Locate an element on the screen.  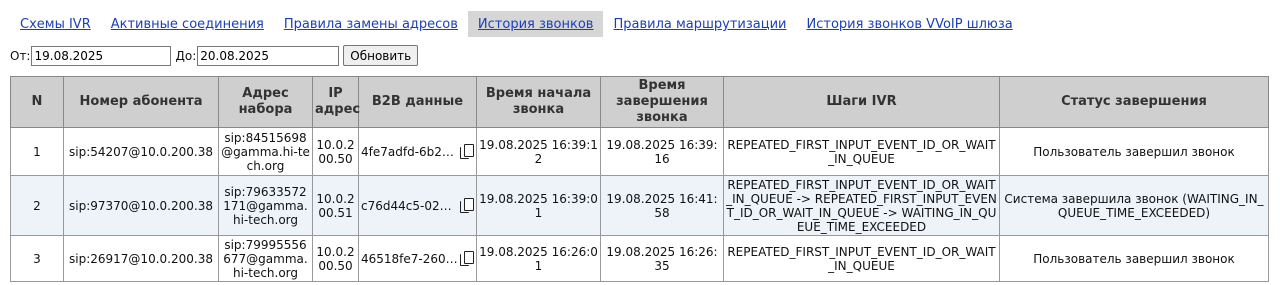
nav-call-history: История звонков is located at coordinates (535, 24).